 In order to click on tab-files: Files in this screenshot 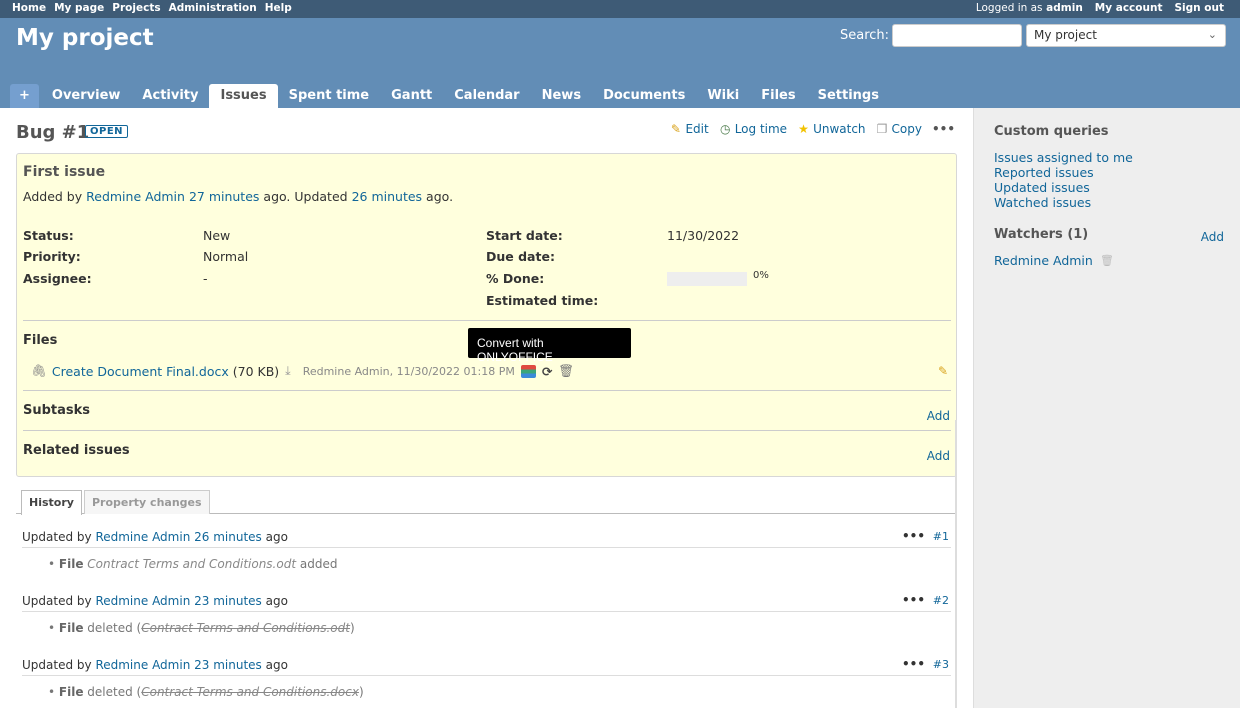, I will do `click(778, 96)`.